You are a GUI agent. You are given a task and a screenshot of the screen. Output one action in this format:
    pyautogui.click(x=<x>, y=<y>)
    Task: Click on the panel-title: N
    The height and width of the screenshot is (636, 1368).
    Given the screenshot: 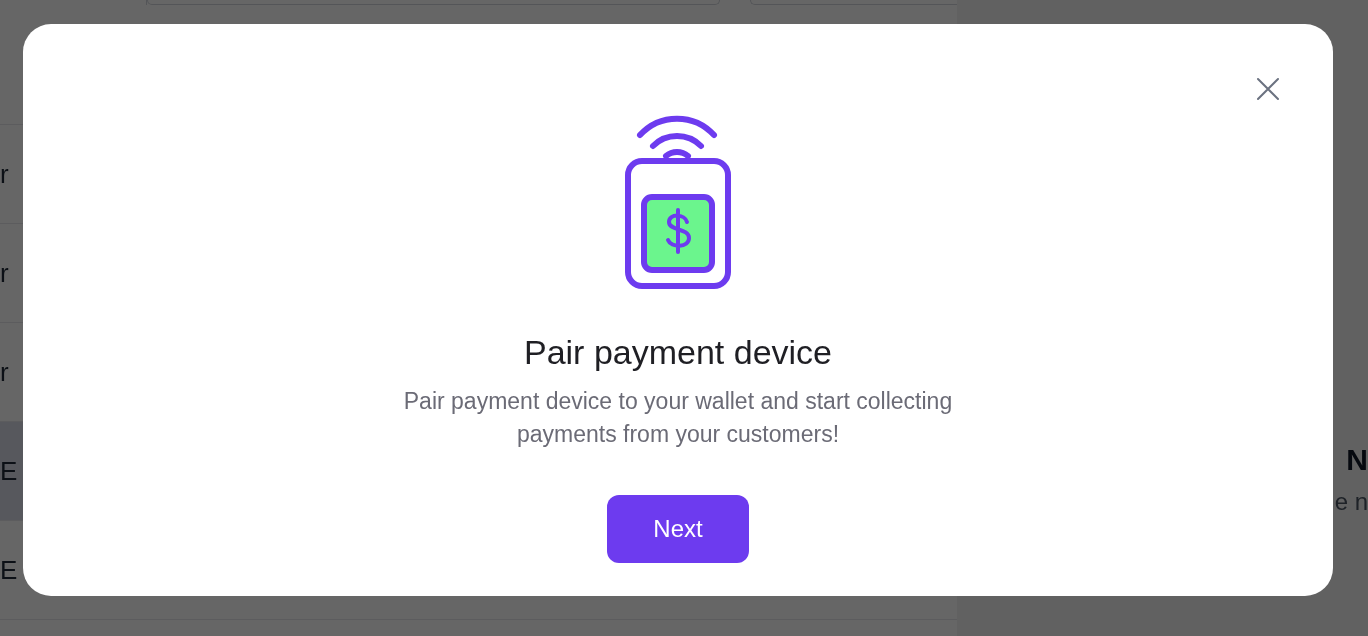 What is the action you would take?
    pyautogui.click(x=1357, y=460)
    